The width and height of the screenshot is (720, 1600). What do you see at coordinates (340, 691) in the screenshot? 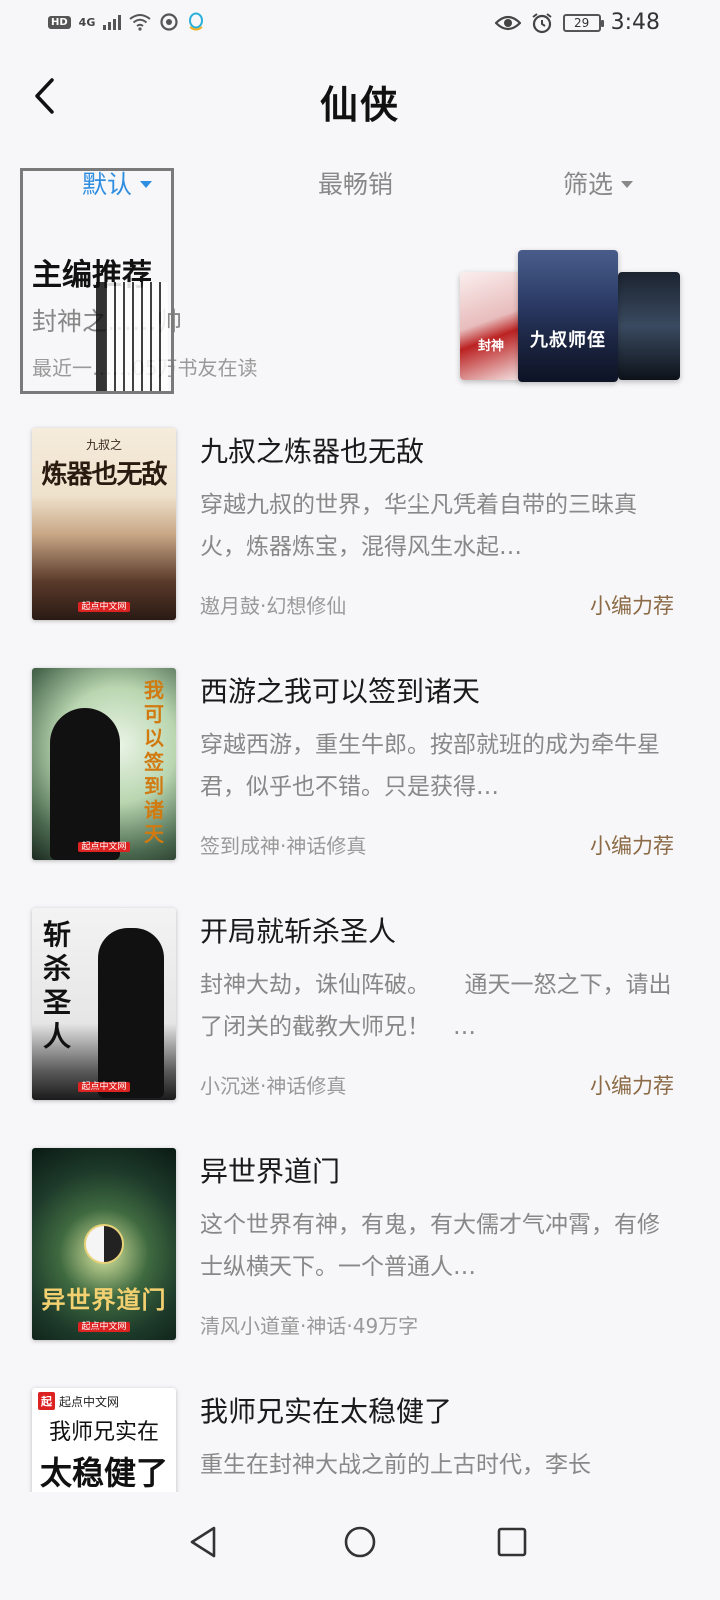
I see `book-title: 西游之我可以签到诸天` at bounding box center [340, 691].